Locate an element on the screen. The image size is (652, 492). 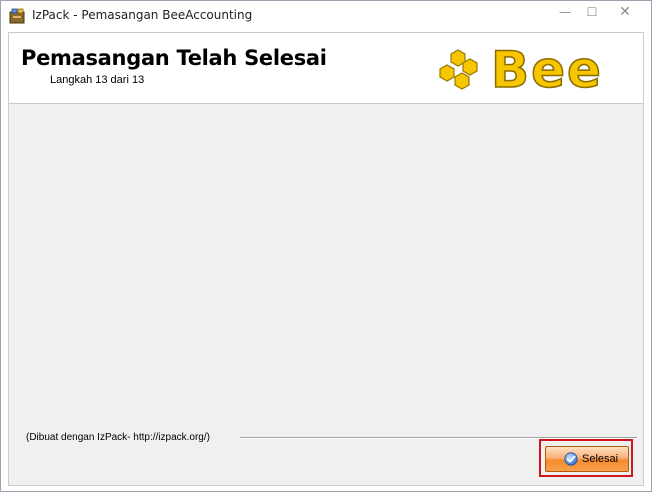
maximize-button: ☐ is located at coordinates (592, 12).